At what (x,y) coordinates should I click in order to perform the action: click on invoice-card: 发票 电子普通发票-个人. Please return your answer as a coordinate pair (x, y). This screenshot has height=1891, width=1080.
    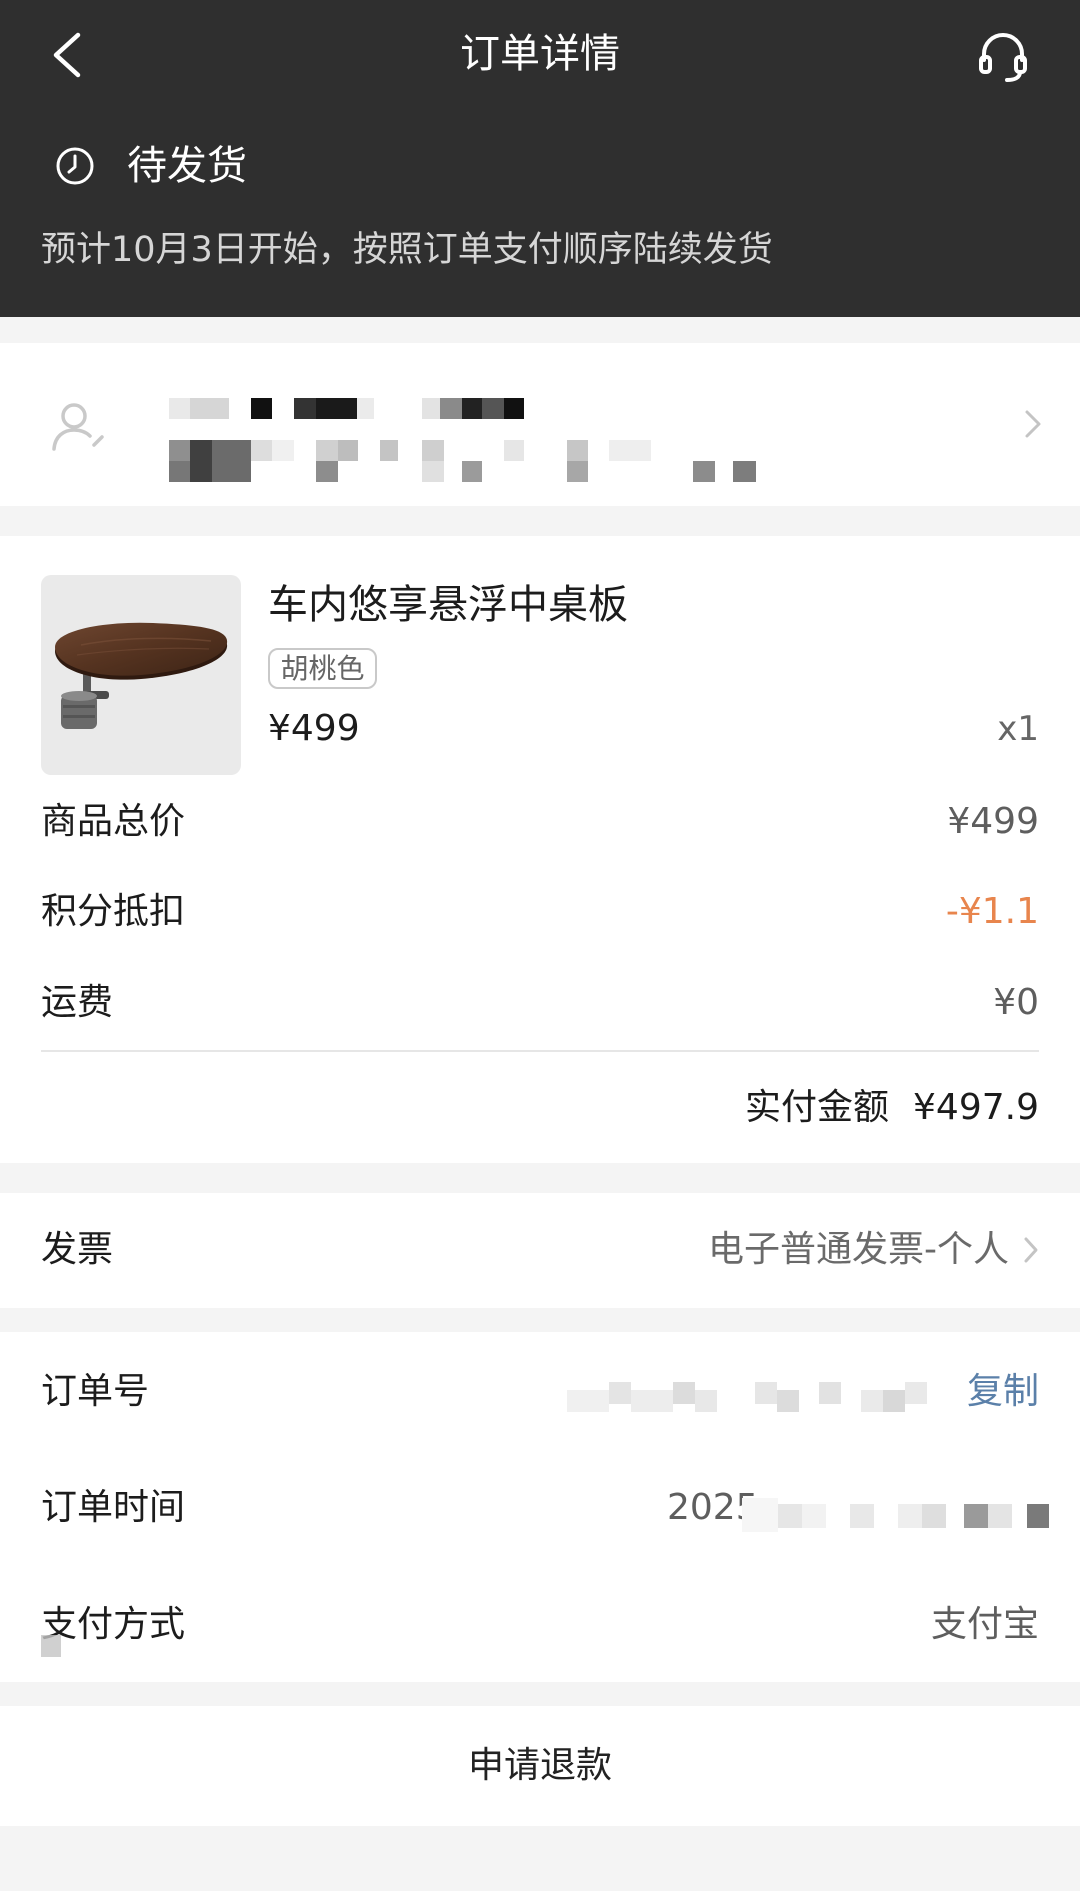
    Looking at the image, I should click on (540, 1250).